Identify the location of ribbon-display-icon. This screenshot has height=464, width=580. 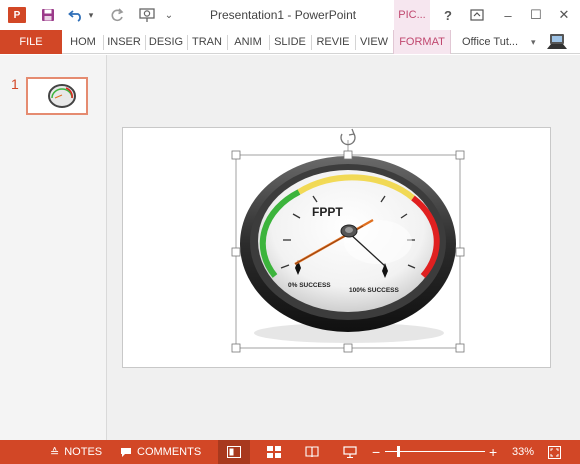
(477, 15).